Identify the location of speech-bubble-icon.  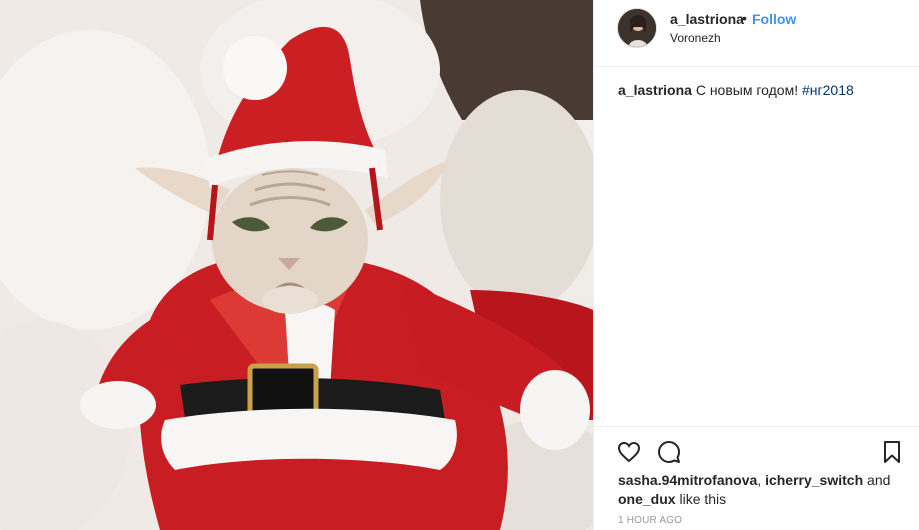
(669, 452).